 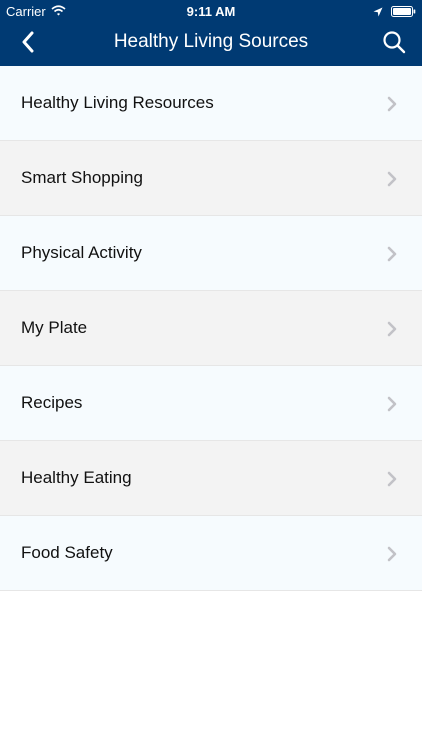 What do you see at coordinates (211, 478) in the screenshot?
I see `list-item-healthy-eating: Healthy Eating` at bounding box center [211, 478].